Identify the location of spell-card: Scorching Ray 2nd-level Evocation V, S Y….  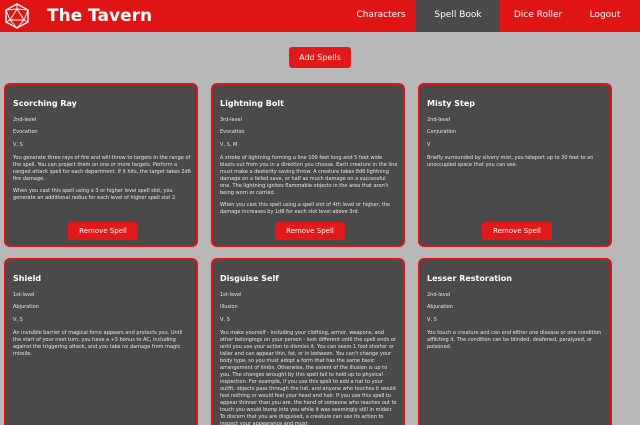
(101, 165).